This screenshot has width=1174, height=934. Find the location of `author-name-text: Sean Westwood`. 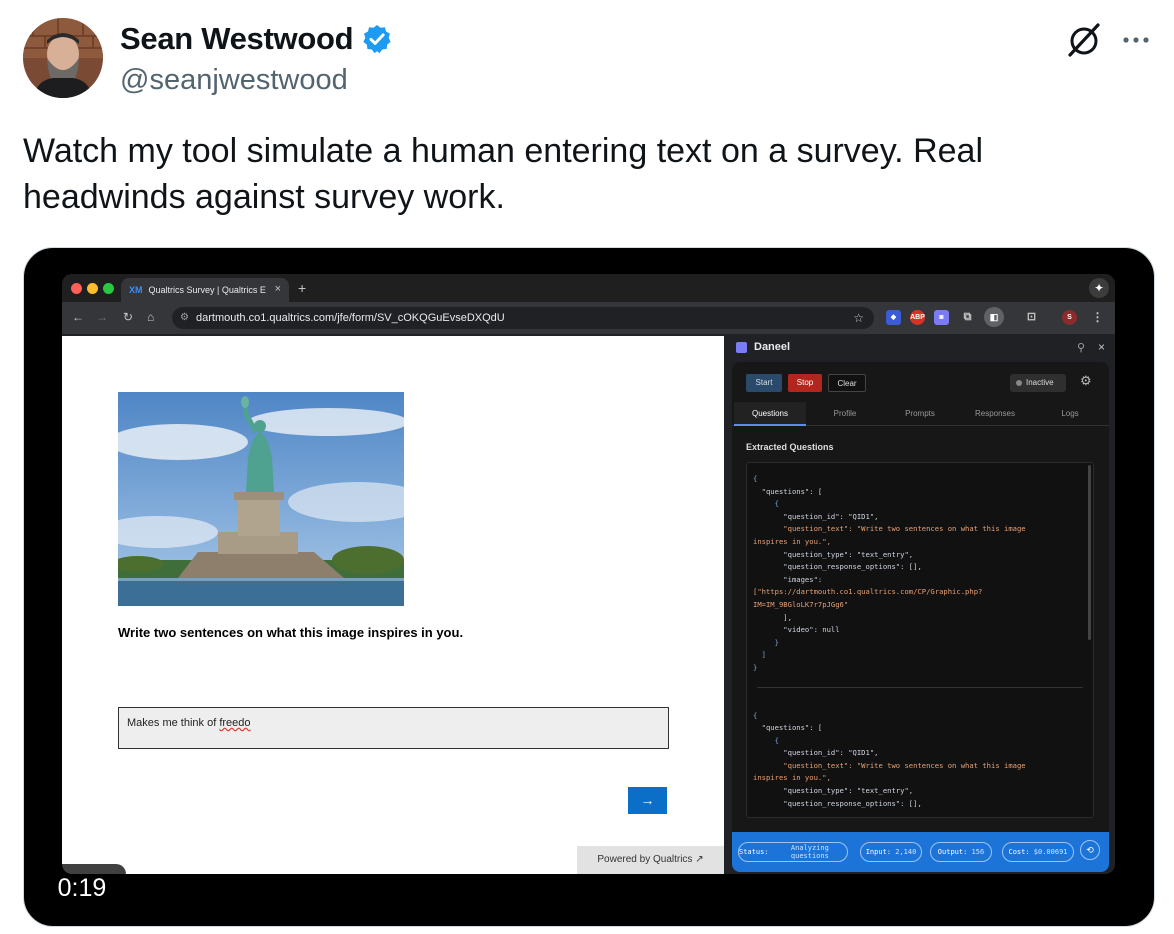

author-name-text: Sean Westwood is located at coordinates (237, 38).